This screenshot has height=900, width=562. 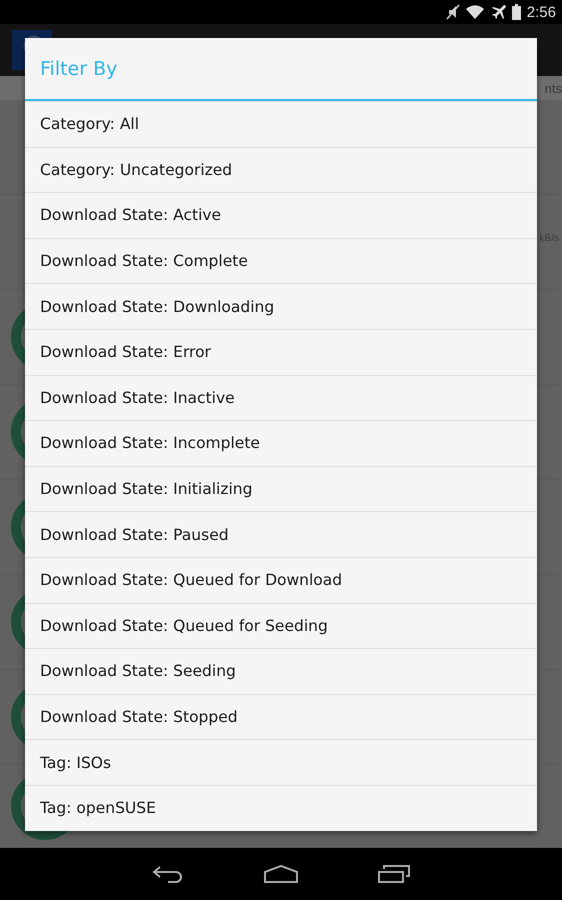 What do you see at coordinates (281, 215) in the screenshot?
I see `filter-option: Download State: Active` at bounding box center [281, 215].